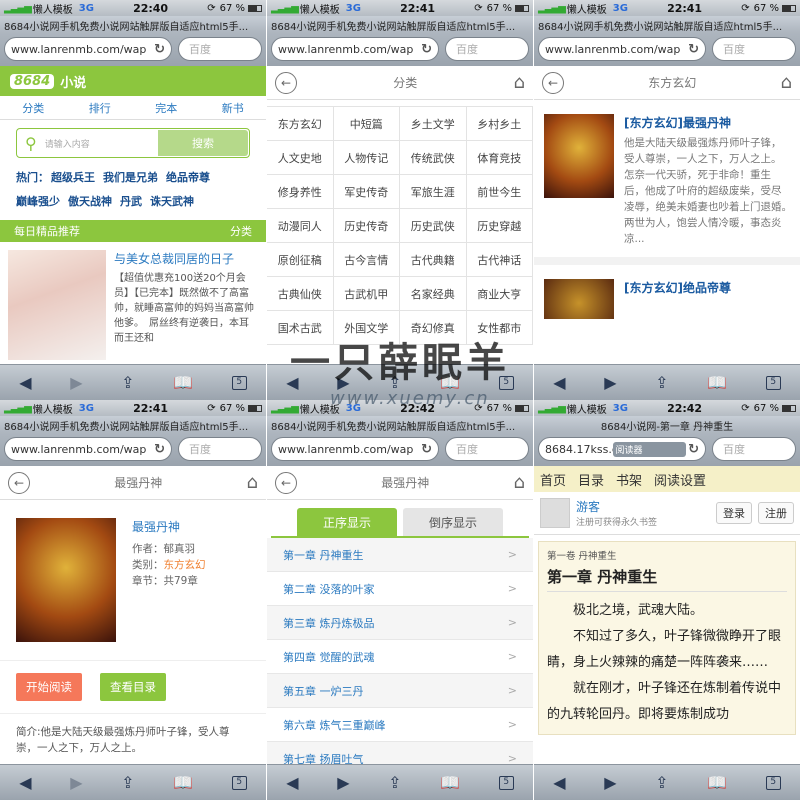 The height and width of the screenshot is (800, 800). Describe the element at coordinates (300, 294) in the screenshot. I see `category-item: 古典仙侠` at that location.